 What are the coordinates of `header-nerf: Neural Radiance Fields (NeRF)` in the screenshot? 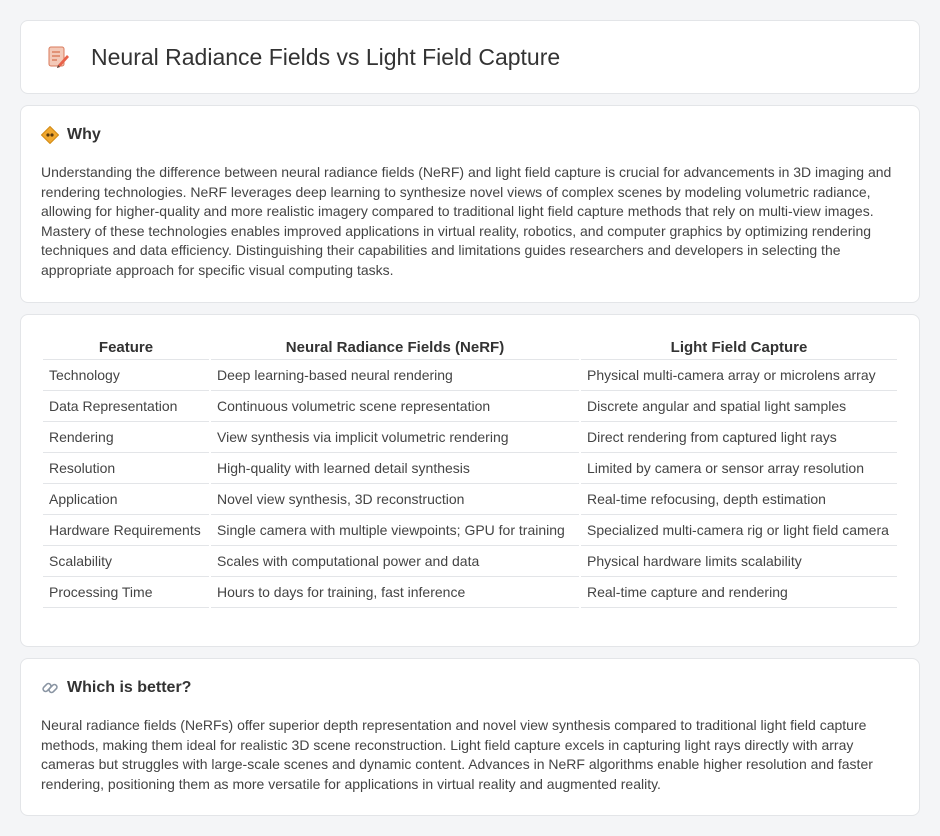 It's located at (395, 347).